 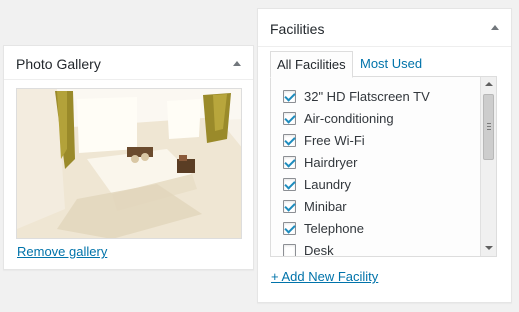 What do you see at coordinates (331, 162) in the screenshot?
I see `facility-label: Hairdryer` at bounding box center [331, 162].